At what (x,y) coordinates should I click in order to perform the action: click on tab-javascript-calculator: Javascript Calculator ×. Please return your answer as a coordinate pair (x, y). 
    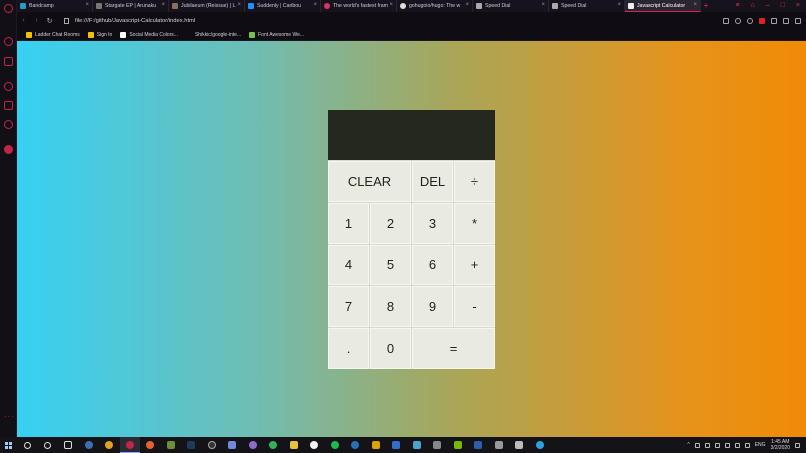
    Looking at the image, I should click on (663, 6).